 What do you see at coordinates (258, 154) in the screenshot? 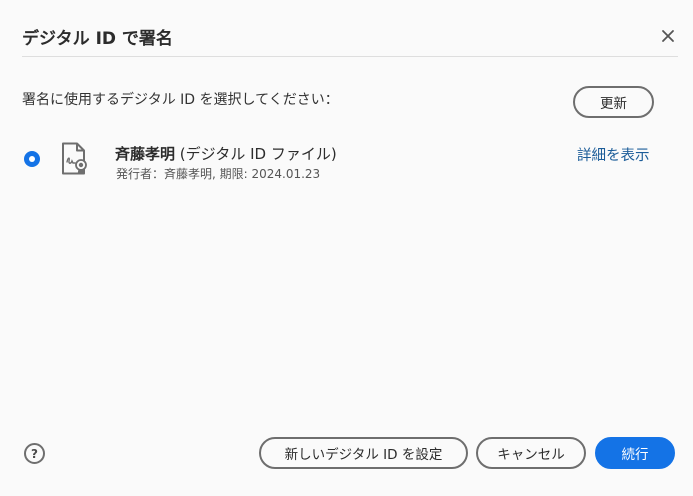
I see `id-type: (デジタル ID ファイル)` at bounding box center [258, 154].